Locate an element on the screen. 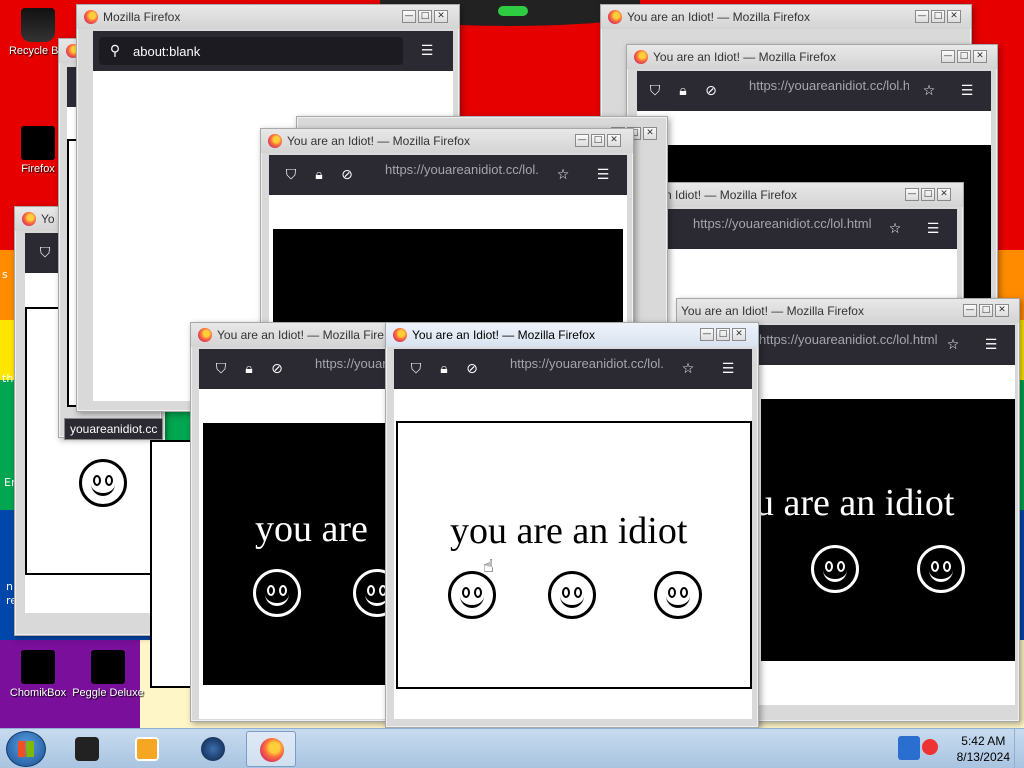 The height and width of the screenshot is (768, 1024). search-icon: ⚲ is located at coordinates (115, 51).